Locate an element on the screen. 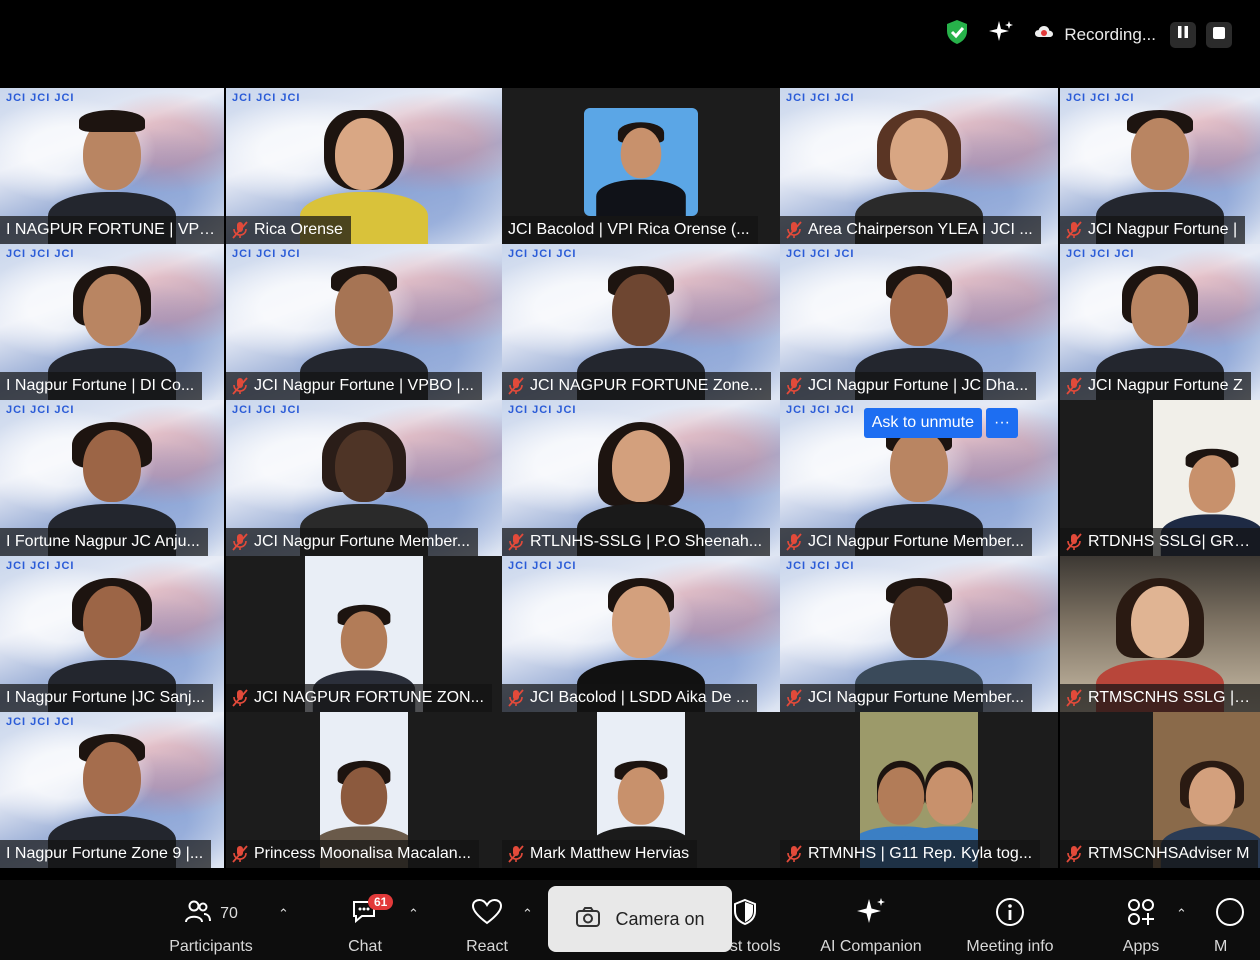 The image size is (1260, 960). chat-button: 61 Chat is located at coordinates (365, 925).